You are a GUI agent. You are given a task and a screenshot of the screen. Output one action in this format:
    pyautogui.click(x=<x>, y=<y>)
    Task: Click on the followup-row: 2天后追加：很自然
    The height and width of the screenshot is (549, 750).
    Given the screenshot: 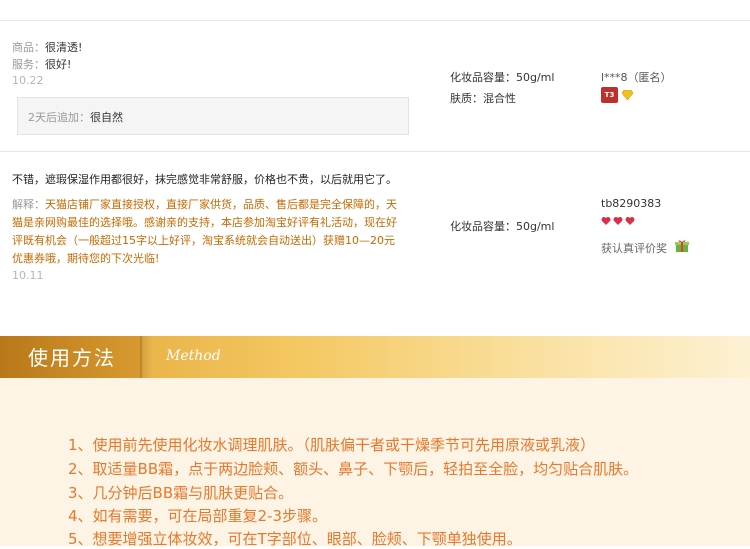 What is the action you would take?
    pyautogui.click(x=75, y=117)
    